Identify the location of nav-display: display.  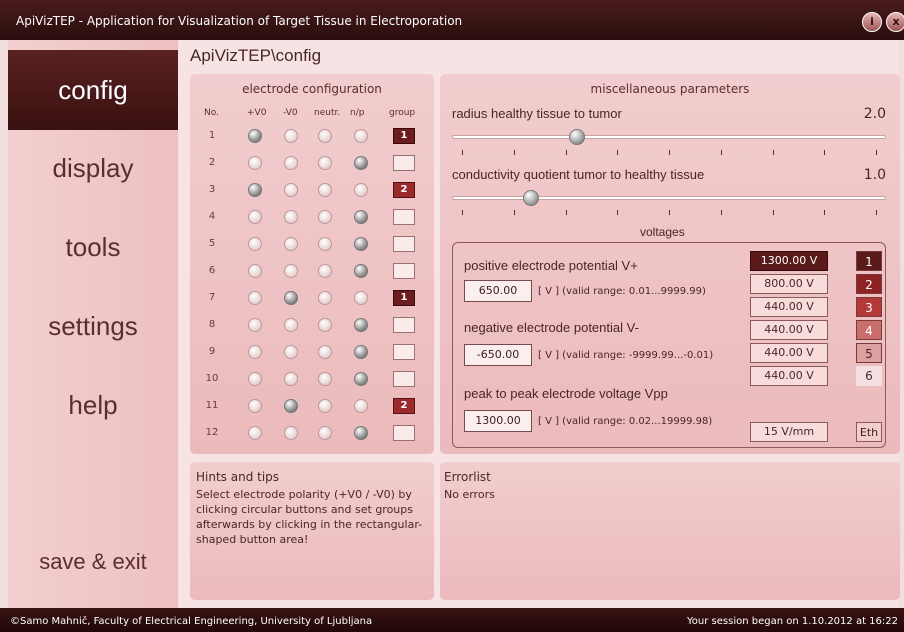
(93, 168).